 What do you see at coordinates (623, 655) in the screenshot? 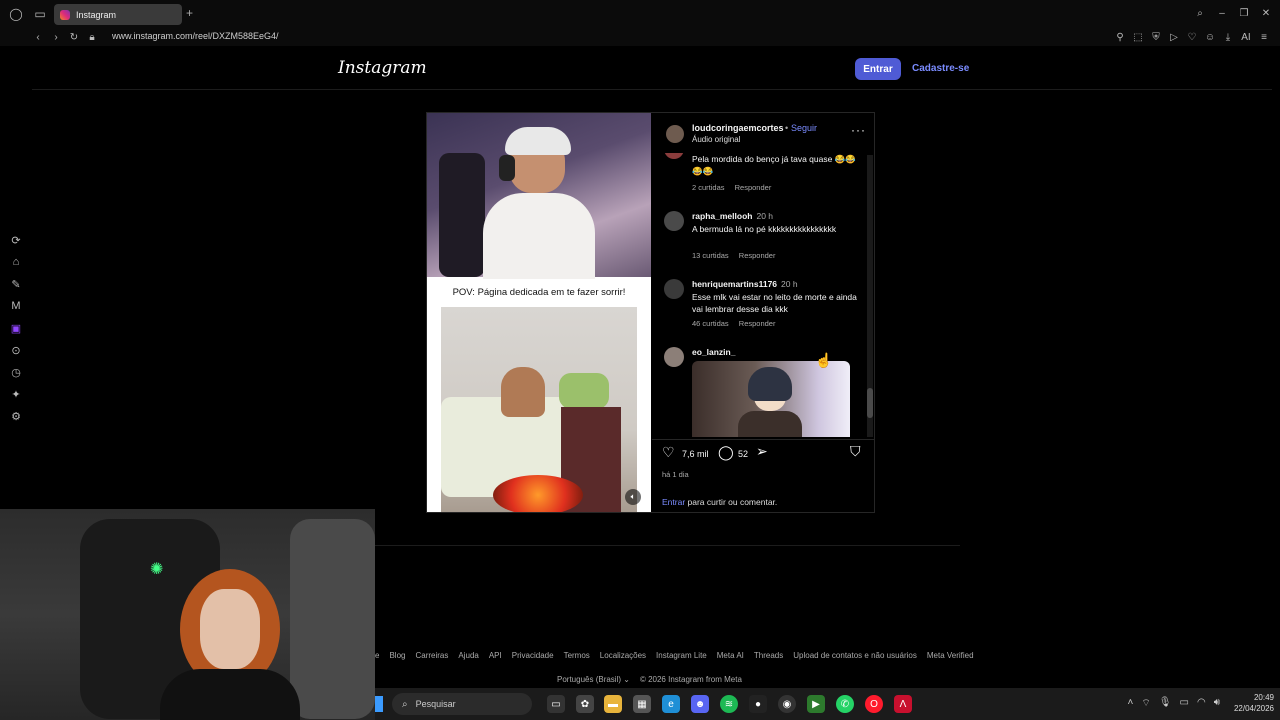
I see `footer-link: Localizações` at bounding box center [623, 655].